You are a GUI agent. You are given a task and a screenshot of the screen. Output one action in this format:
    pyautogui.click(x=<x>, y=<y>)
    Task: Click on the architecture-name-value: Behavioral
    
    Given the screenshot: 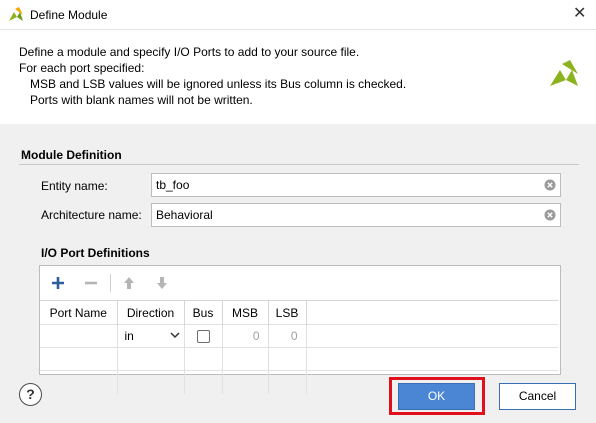 What is the action you would take?
    pyautogui.click(x=184, y=215)
    